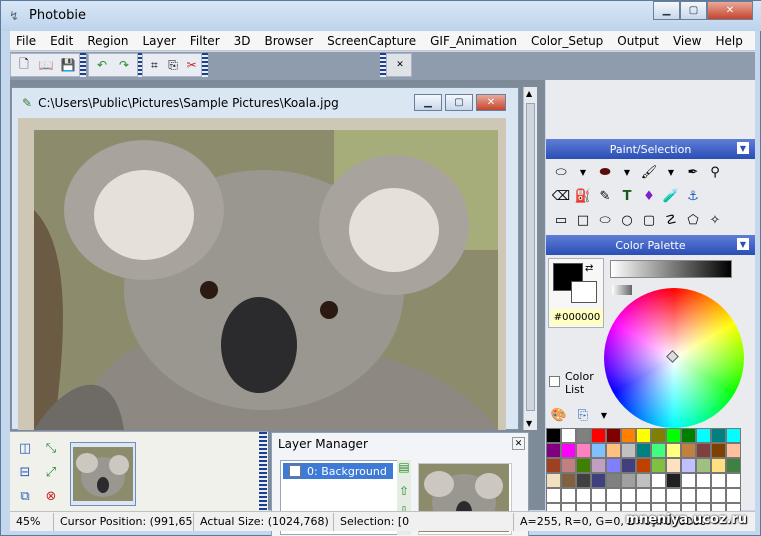  What do you see at coordinates (693, 10) in the screenshot?
I see `maximize-button: ▢` at bounding box center [693, 10].